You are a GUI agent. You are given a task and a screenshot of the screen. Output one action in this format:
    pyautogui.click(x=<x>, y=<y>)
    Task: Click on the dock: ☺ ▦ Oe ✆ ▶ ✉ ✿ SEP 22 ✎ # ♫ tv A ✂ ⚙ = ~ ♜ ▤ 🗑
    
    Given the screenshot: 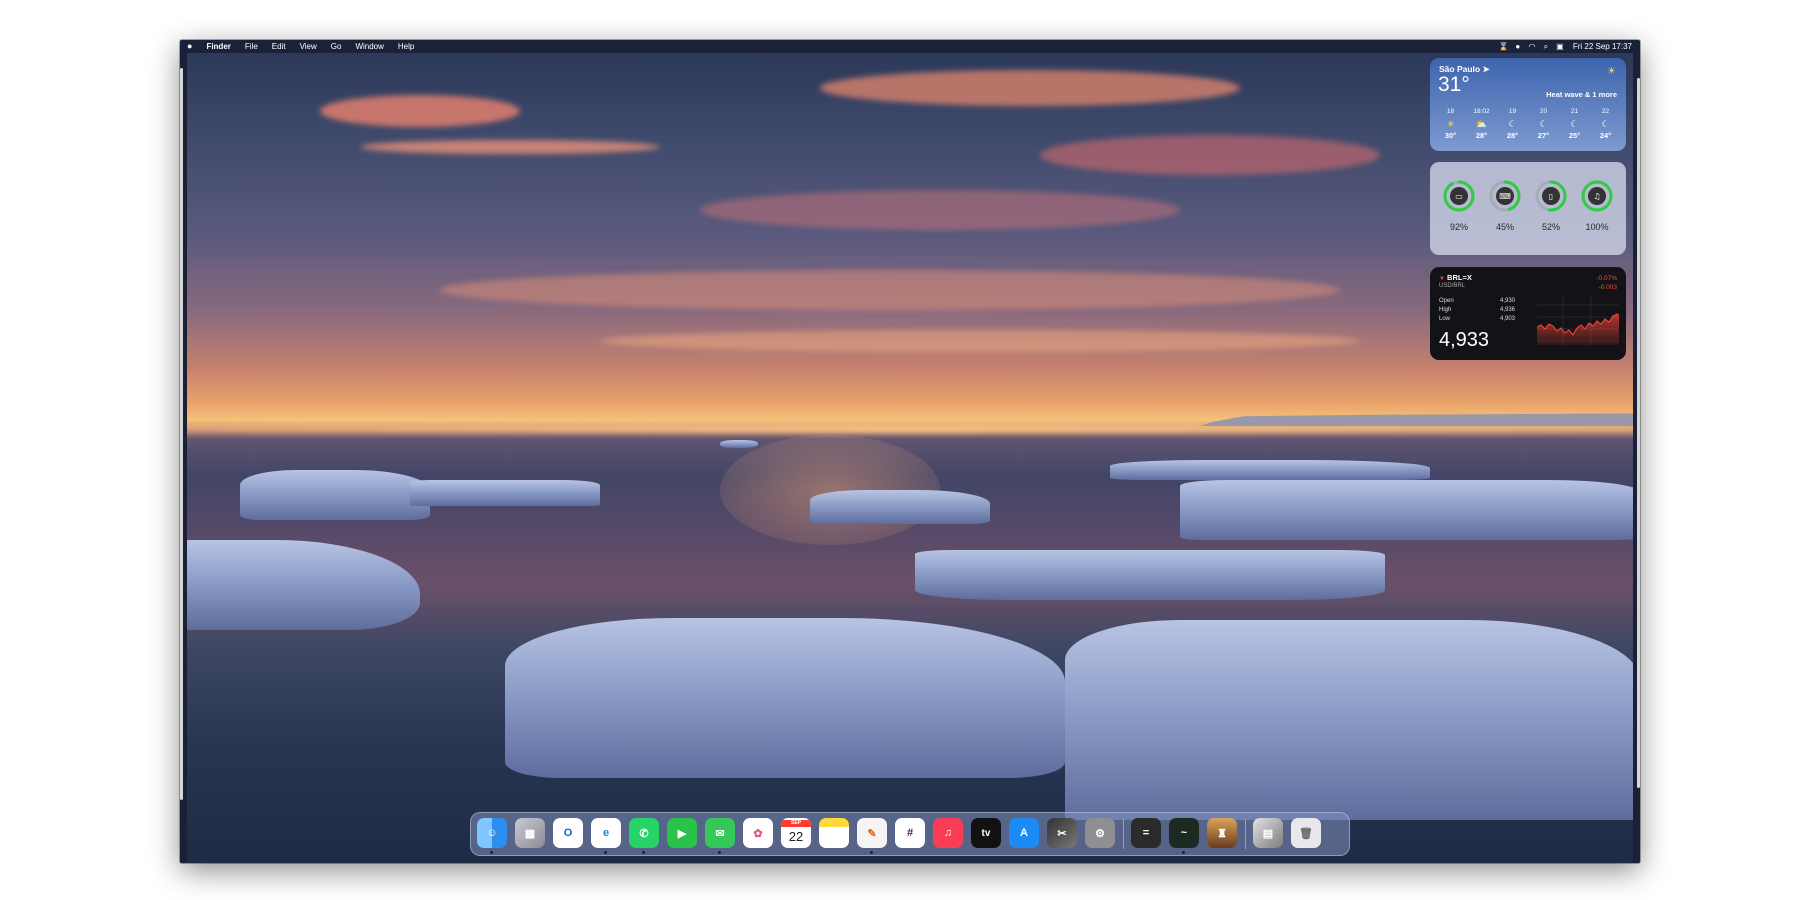 What is the action you would take?
    pyautogui.click(x=910, y=834)
    